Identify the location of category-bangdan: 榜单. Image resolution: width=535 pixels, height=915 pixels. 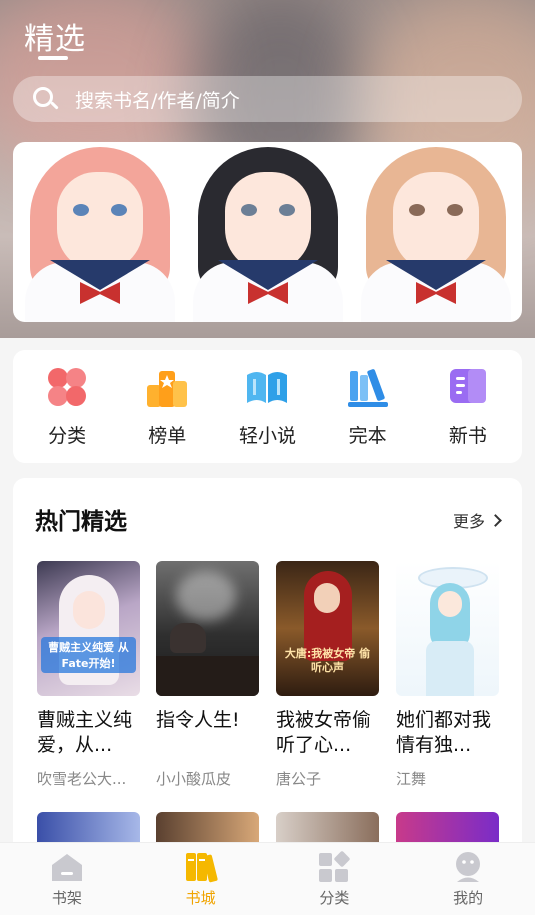
(167, 406).